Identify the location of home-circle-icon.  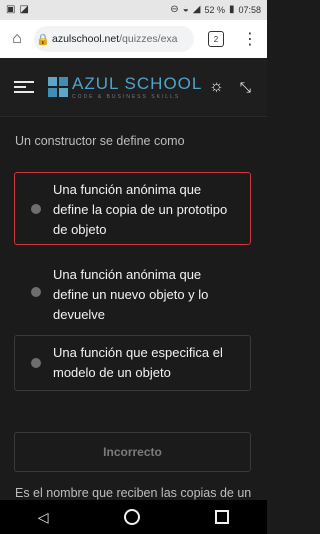
(131, 517).